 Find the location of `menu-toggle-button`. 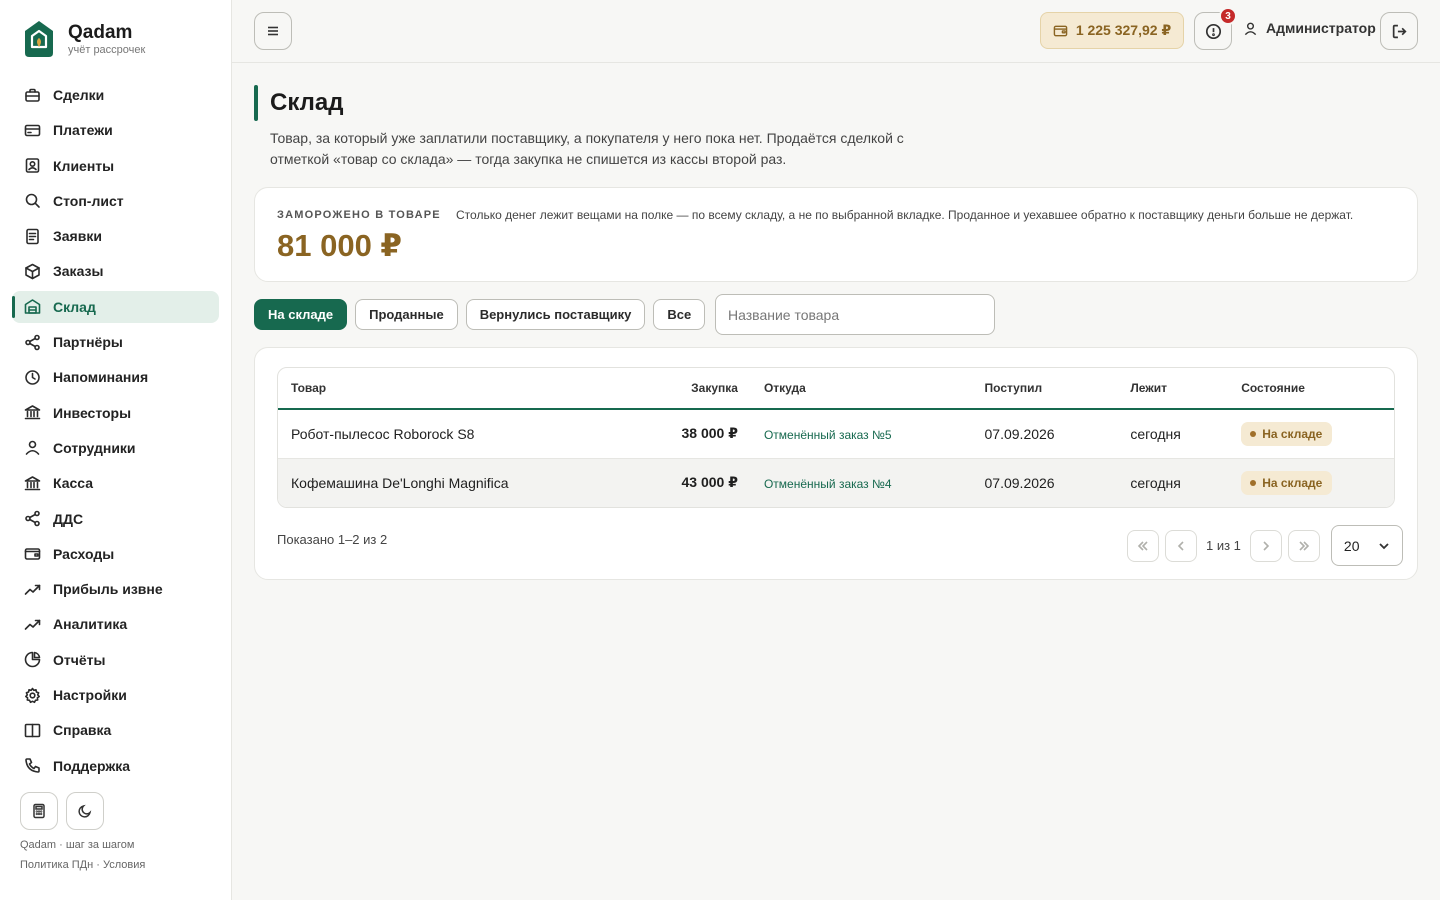

menu-toggle-button is located at coordinates (273, 31).